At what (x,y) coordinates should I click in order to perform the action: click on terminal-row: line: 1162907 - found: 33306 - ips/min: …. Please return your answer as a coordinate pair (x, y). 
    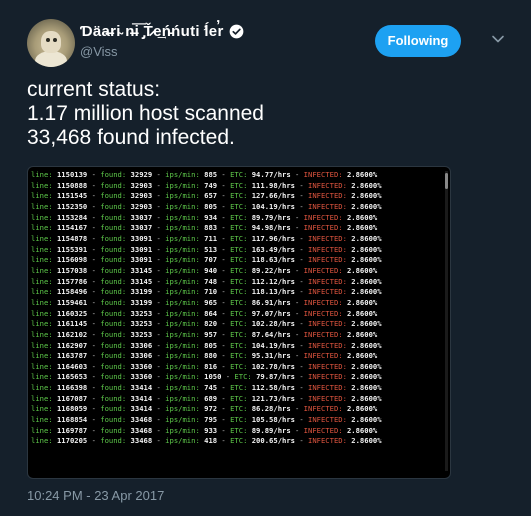
    Looking at the image, I should click on (239, 346).